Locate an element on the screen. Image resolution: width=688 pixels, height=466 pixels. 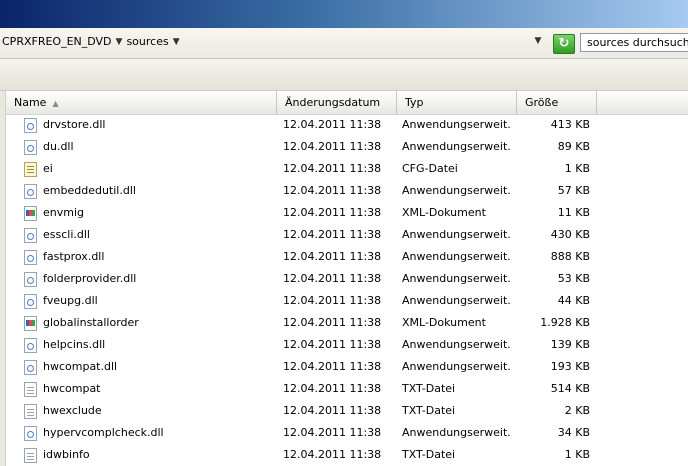
file-size: 53 KB is located at coordinates (573, 278).